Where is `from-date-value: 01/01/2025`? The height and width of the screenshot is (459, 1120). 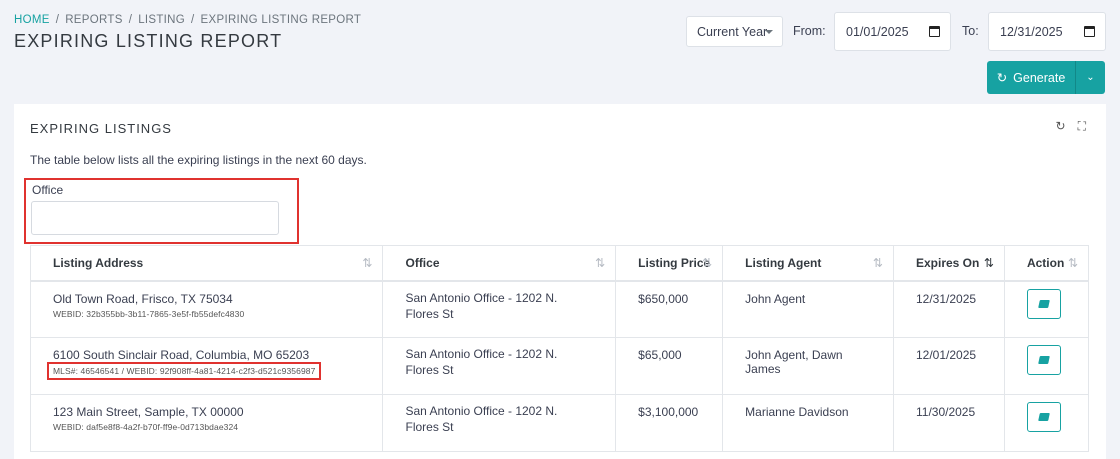 from-date-value: 01/01/2025 is located at coordinates (877, 31).